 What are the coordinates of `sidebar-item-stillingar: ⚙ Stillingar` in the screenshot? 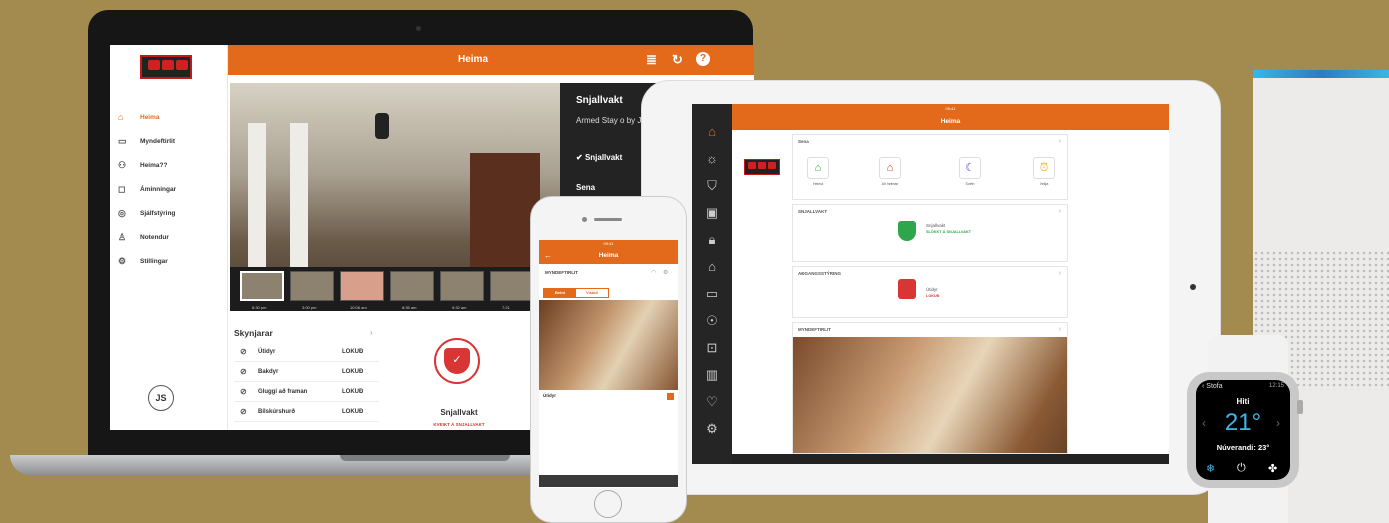 It's located at (172, 261).